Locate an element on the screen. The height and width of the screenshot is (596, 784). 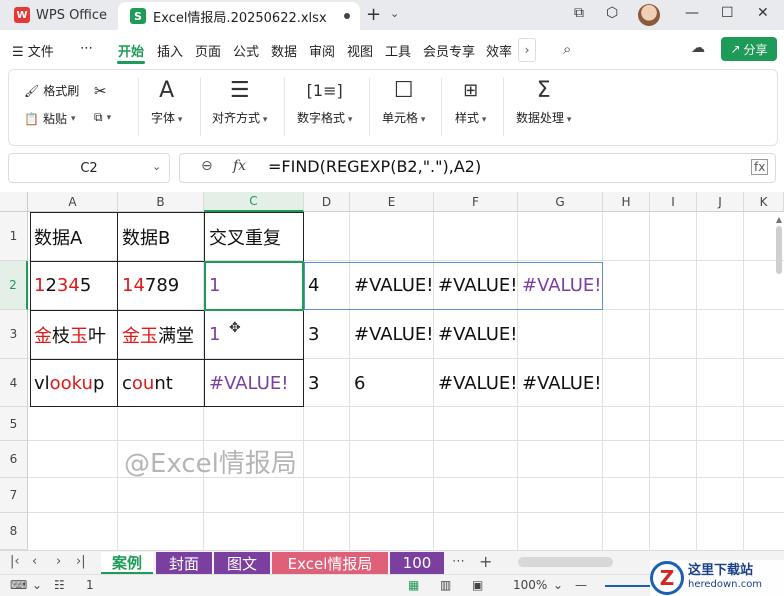
vertical-scrollbar: ▲ is located at coordinates (779, 380).